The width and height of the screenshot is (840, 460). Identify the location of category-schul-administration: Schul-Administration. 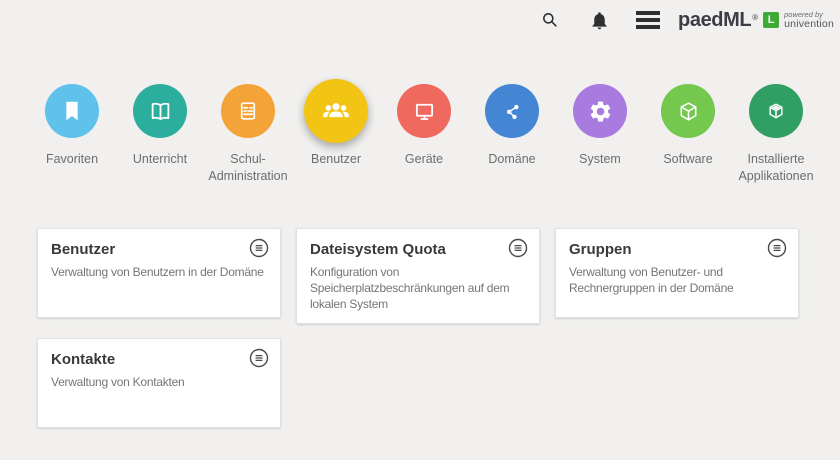
(248, 131).